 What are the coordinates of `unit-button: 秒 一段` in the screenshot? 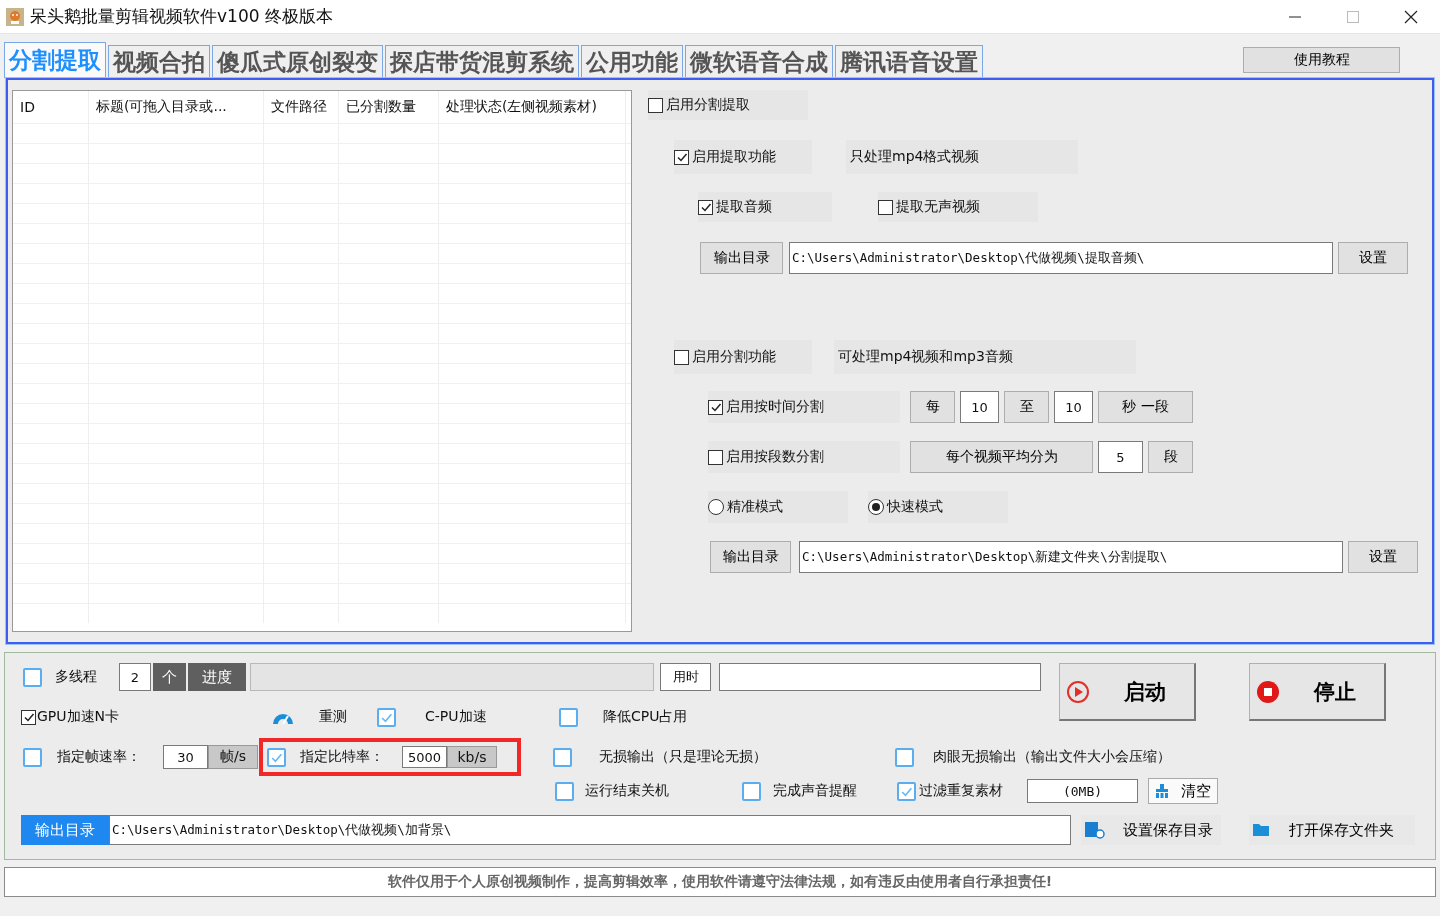 It's located at (1145, 407).